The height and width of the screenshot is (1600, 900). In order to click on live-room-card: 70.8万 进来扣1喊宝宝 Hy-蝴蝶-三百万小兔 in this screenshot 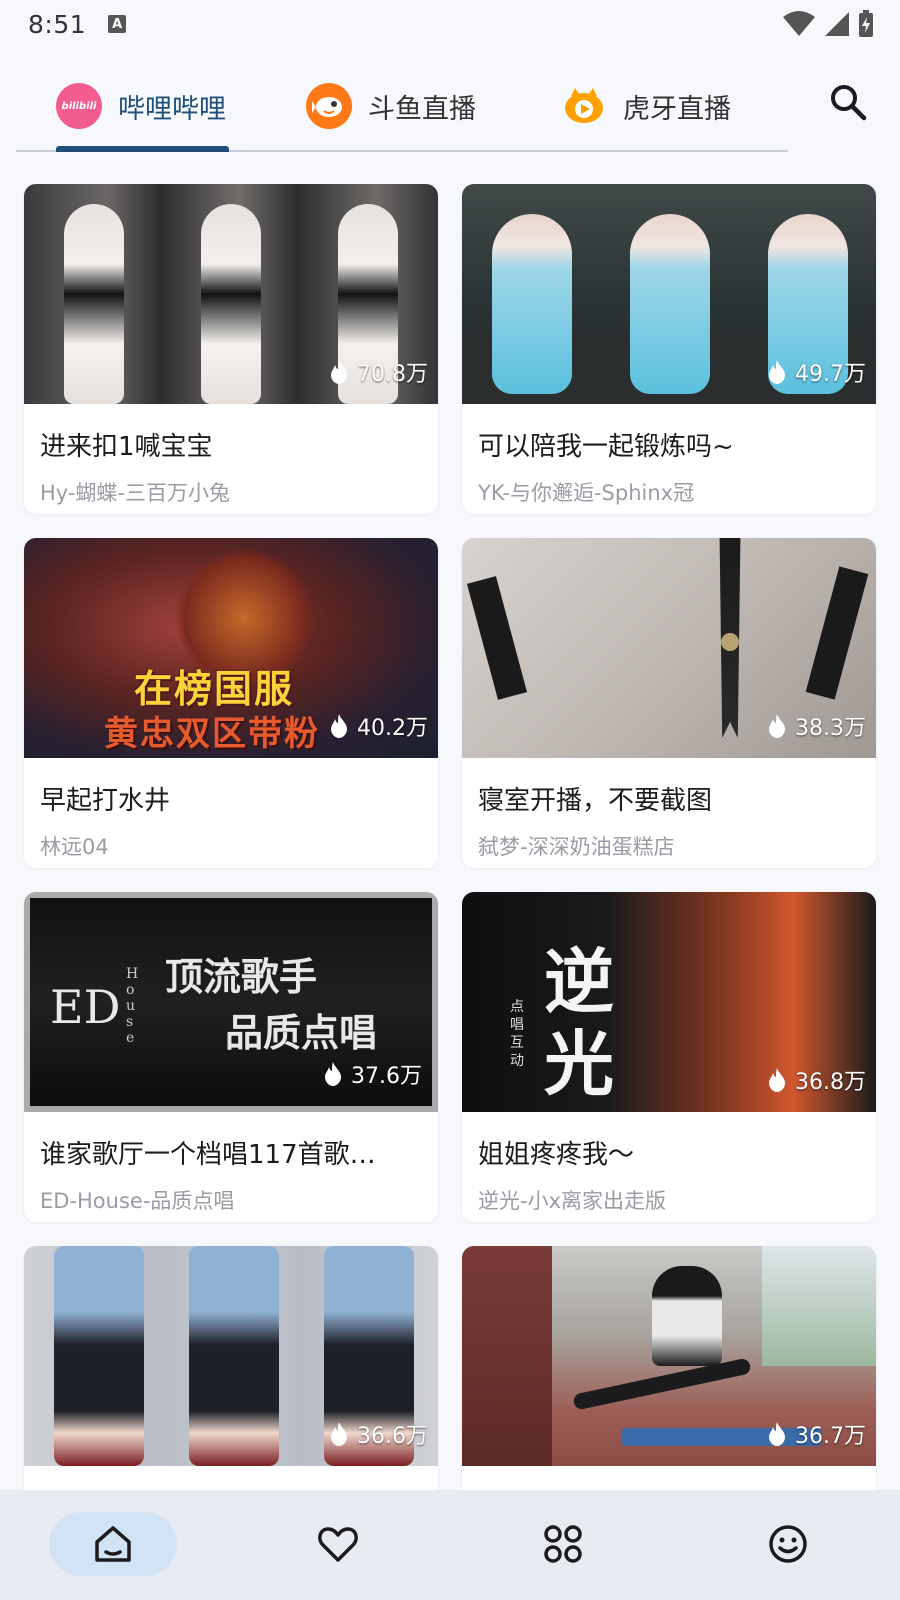, I will do `click(231, 349)`.